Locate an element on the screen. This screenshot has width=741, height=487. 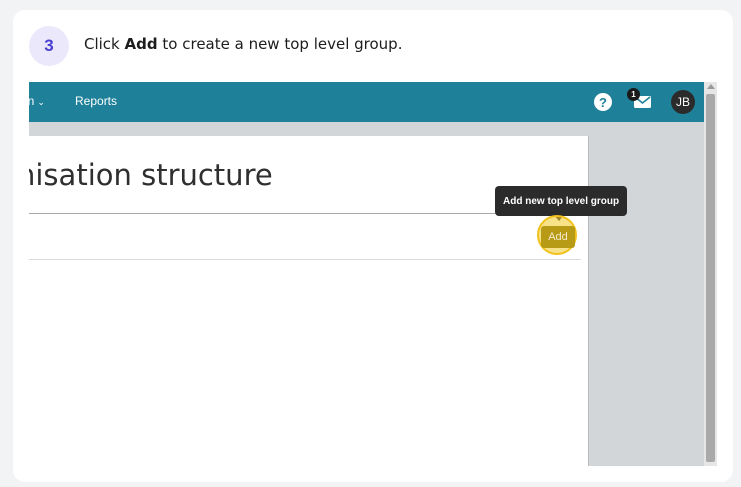
instruction-suffix: to create a new top level group. is located at coordinates (282, 44).